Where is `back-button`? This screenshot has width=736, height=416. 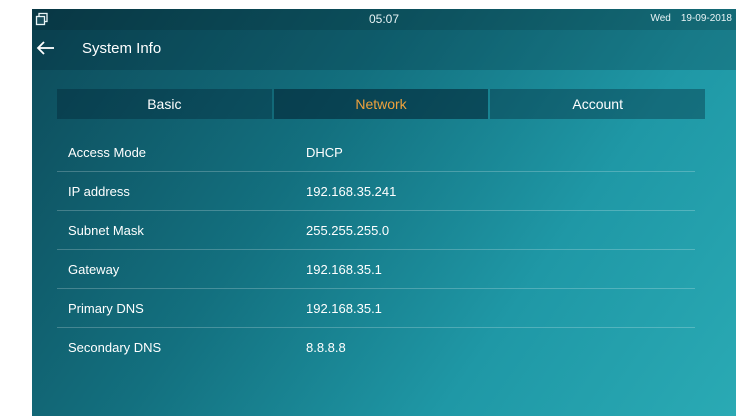
back-button is located at coordinates (46, 48).